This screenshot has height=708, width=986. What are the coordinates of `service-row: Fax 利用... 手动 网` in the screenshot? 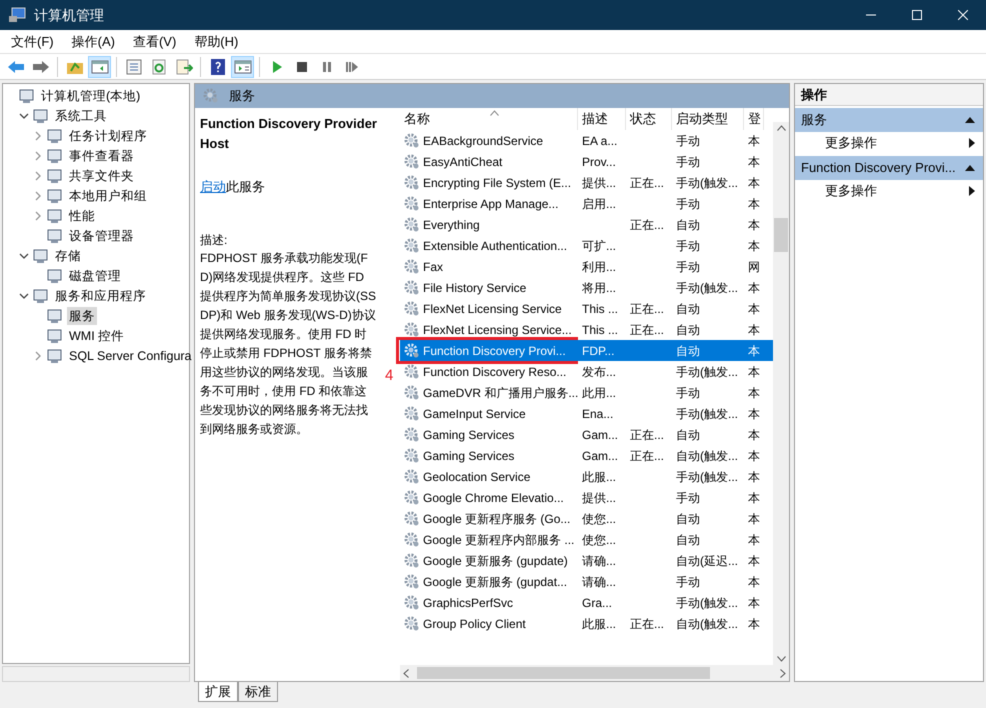 It's located at (586, 266).